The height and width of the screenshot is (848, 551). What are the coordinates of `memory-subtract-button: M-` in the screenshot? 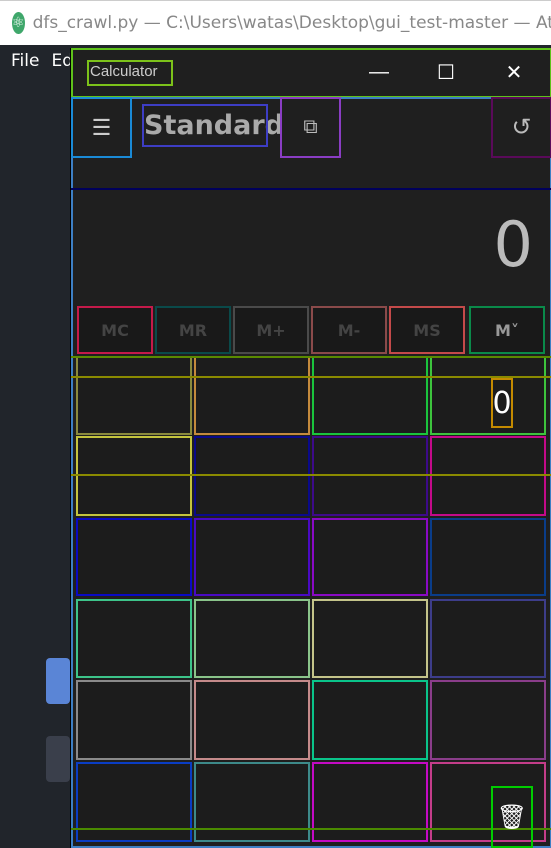 It's located at (349, 330).